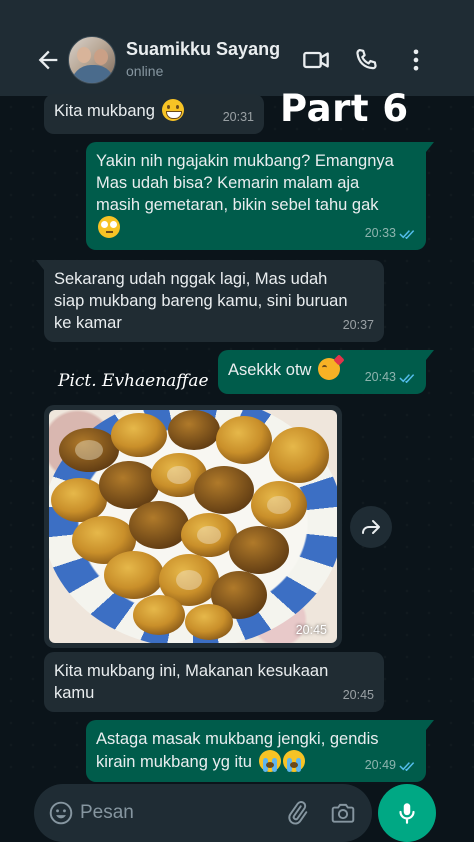 This screenshot has height=842, width=474. I want to click on contact-status: online, so click(145, 71).